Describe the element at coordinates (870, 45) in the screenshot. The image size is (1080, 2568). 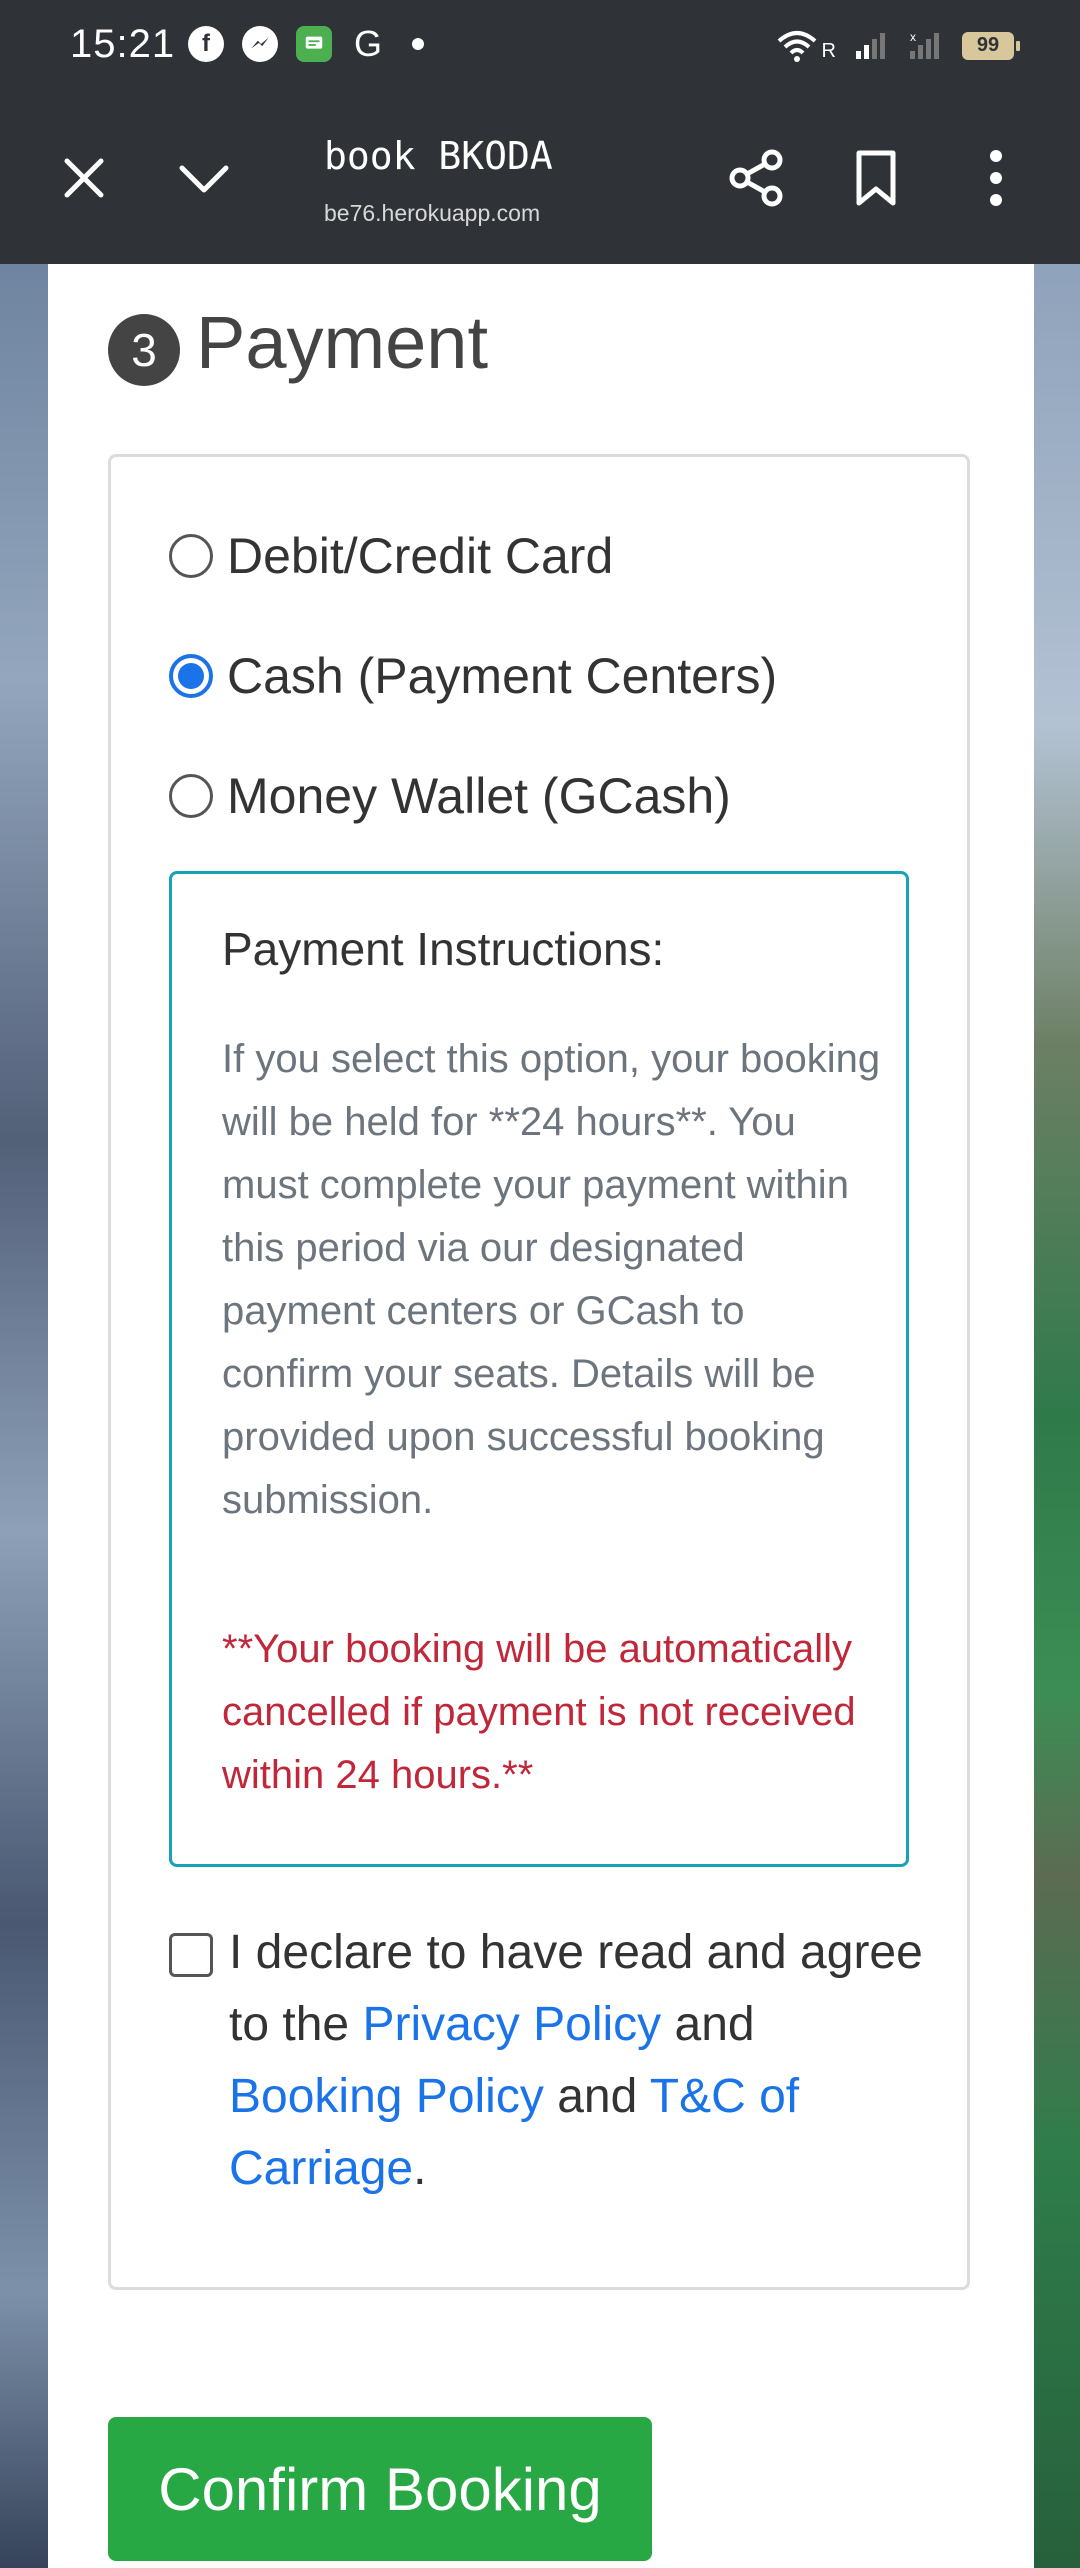
I see `signal-icon` at that location.